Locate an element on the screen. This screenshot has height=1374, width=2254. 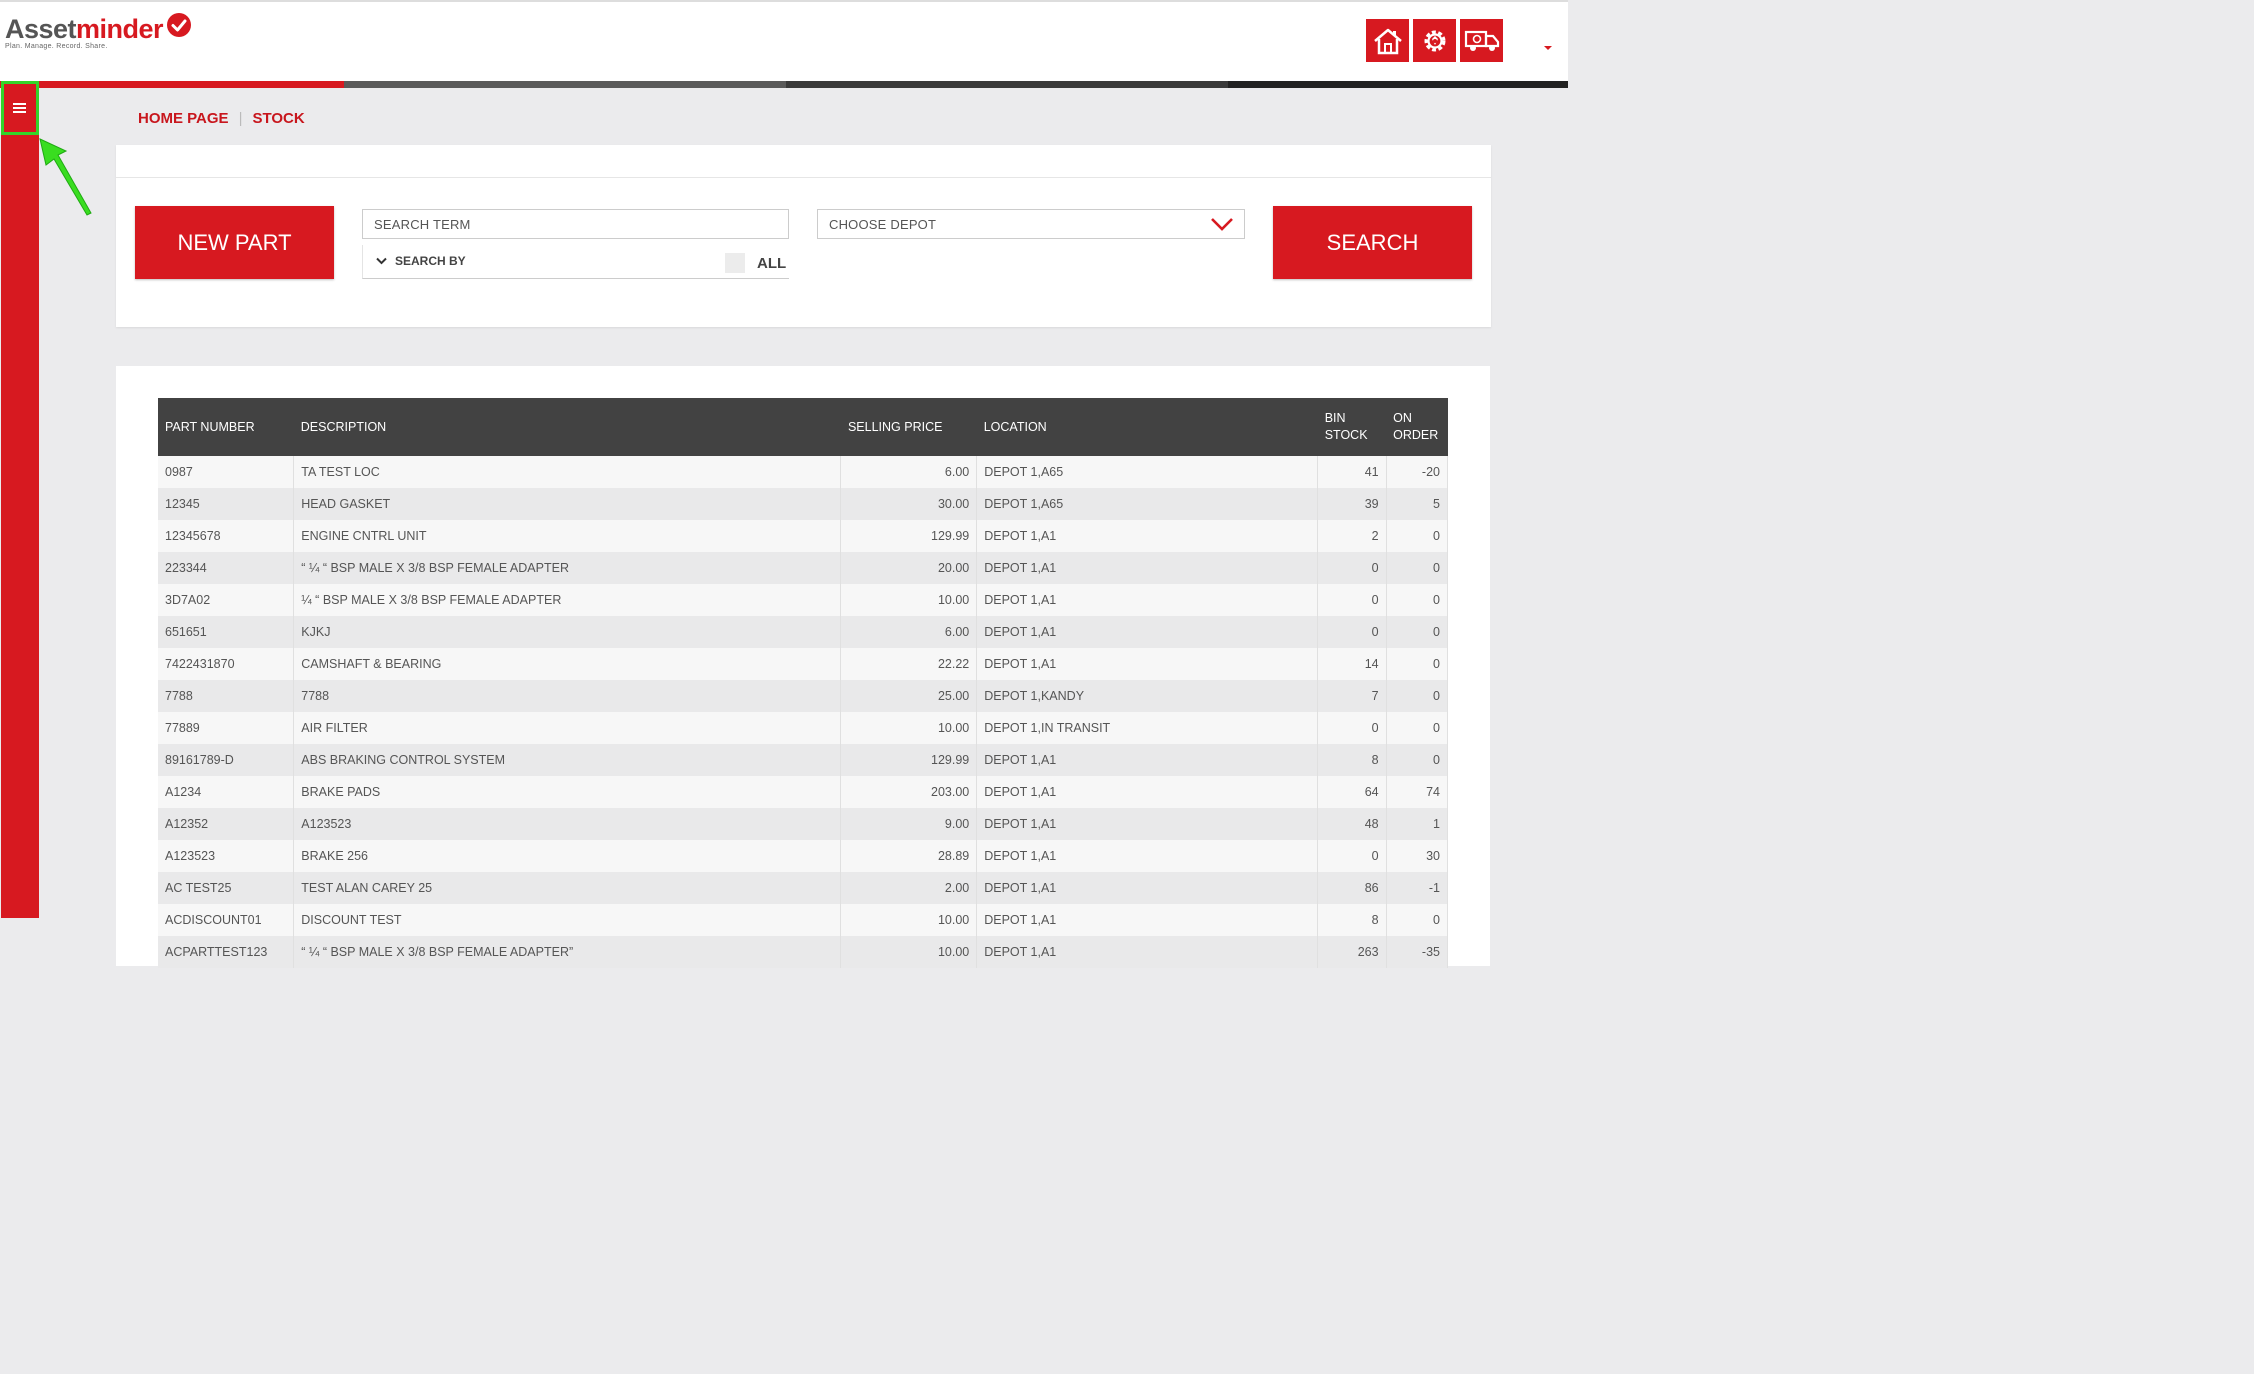
table-row: 77889 AIR FILTER 10.00 DEPOT 1,IN TRANSIT 0 0 is located at coordinates (803, 728).